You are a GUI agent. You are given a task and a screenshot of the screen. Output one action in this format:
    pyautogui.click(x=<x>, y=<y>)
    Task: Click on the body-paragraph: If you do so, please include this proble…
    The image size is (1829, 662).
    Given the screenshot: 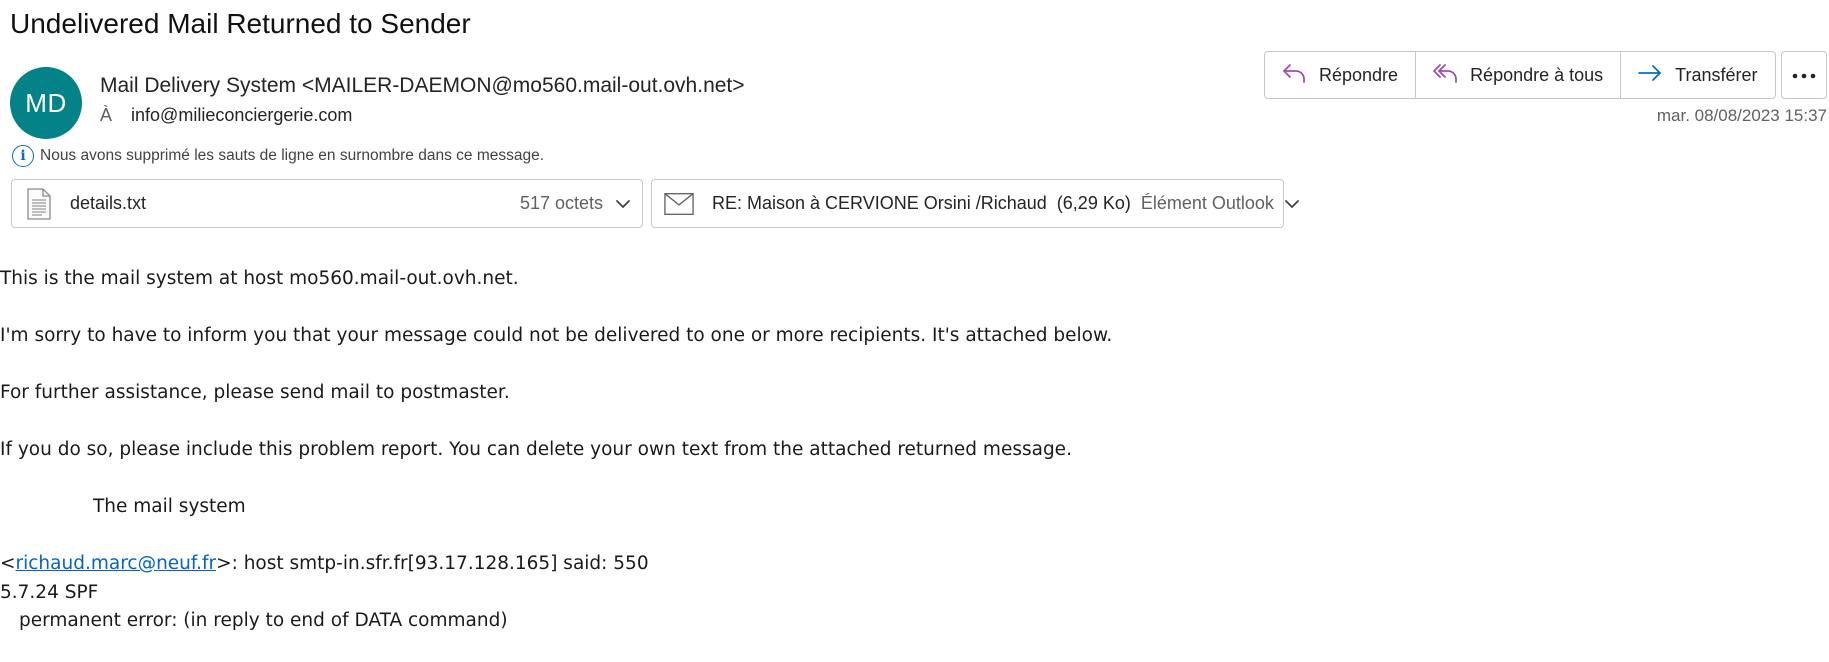 What is the action you would take?
    pyautogui.click(x=536, y=449)
    